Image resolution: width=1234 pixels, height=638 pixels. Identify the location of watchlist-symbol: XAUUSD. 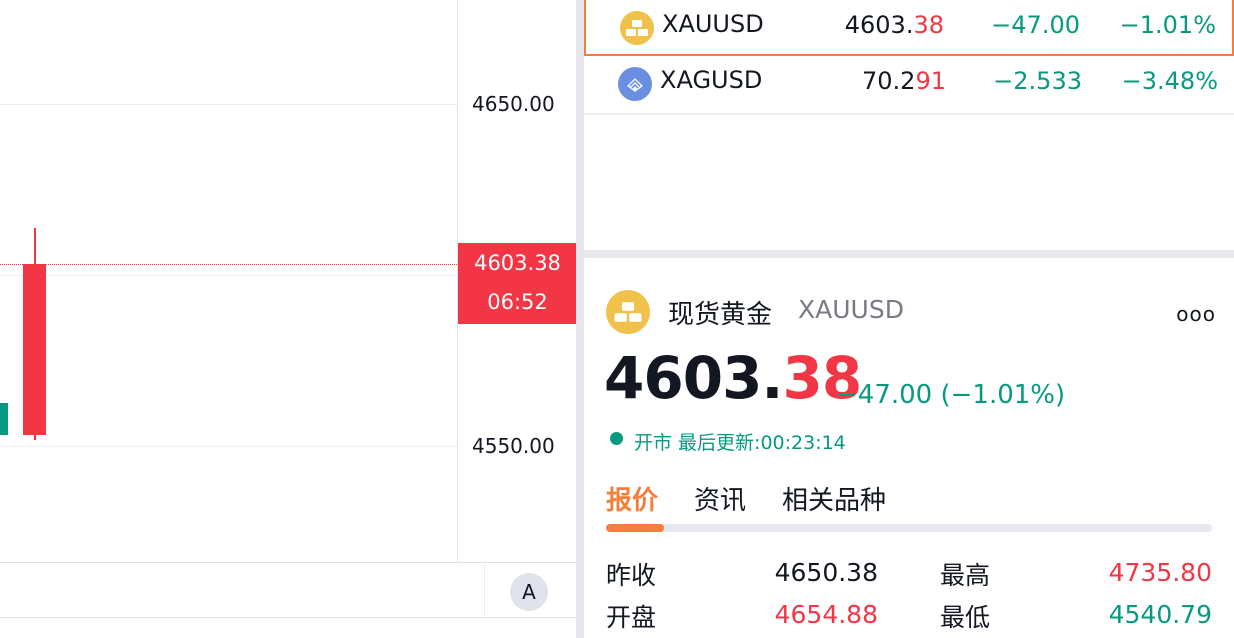
(713, 24).